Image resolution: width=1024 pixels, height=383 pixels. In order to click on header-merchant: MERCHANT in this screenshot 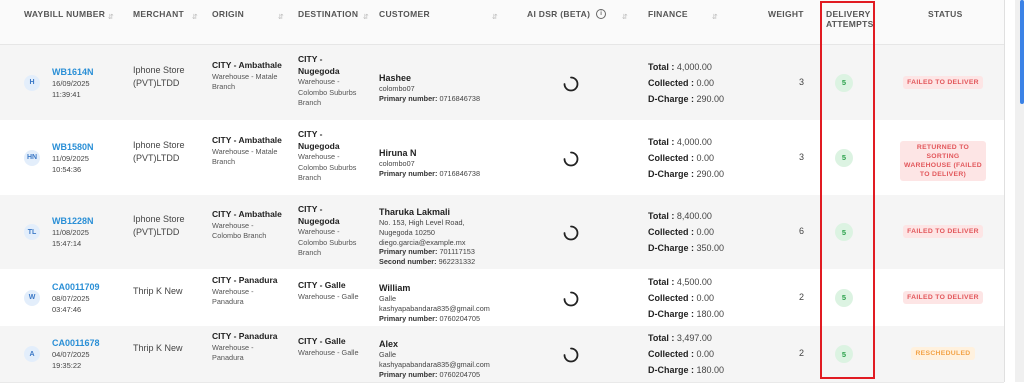, I will do `click(158, 14)`.